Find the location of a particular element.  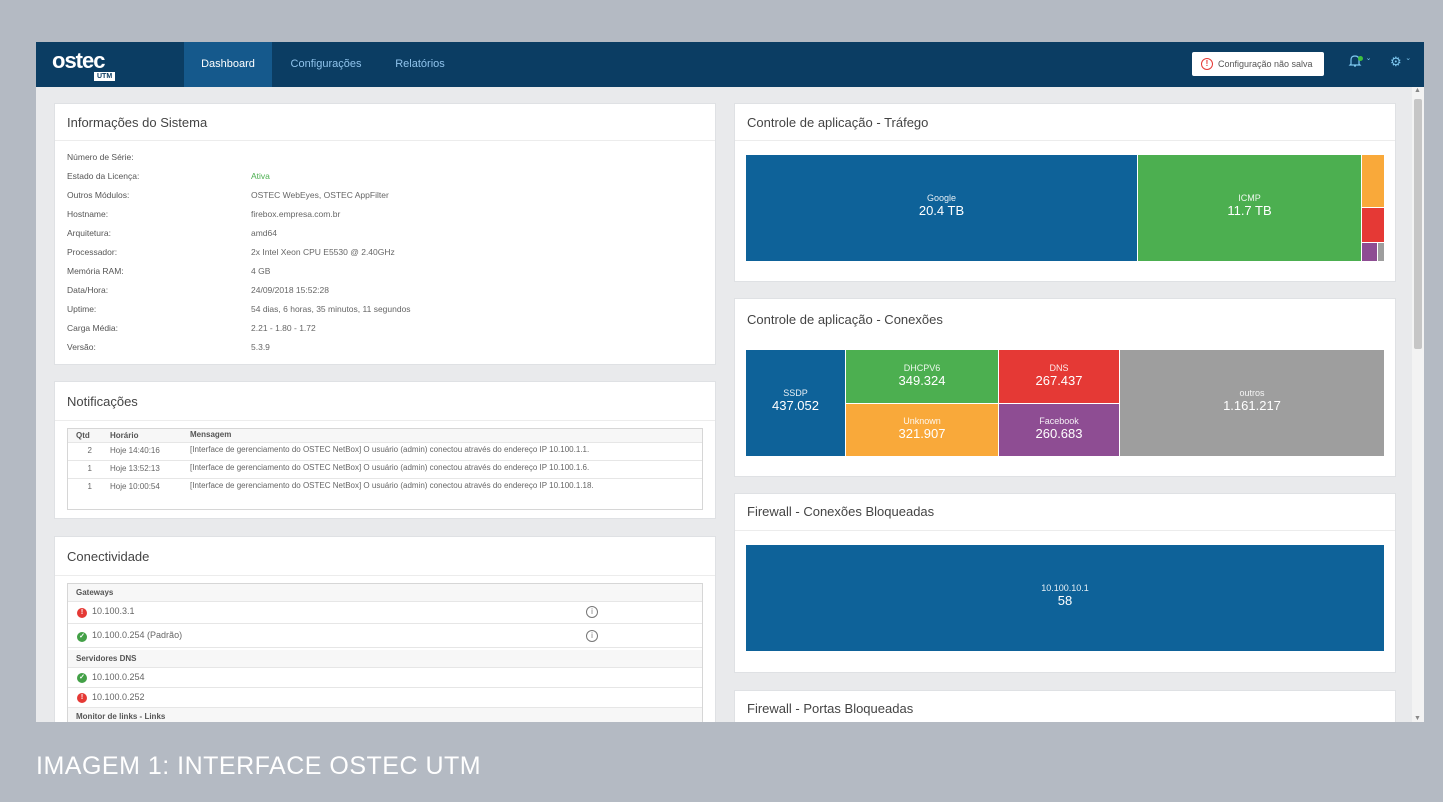

treemap-cell-google: Google 20.4 TB is located at coordinates (941, 208).